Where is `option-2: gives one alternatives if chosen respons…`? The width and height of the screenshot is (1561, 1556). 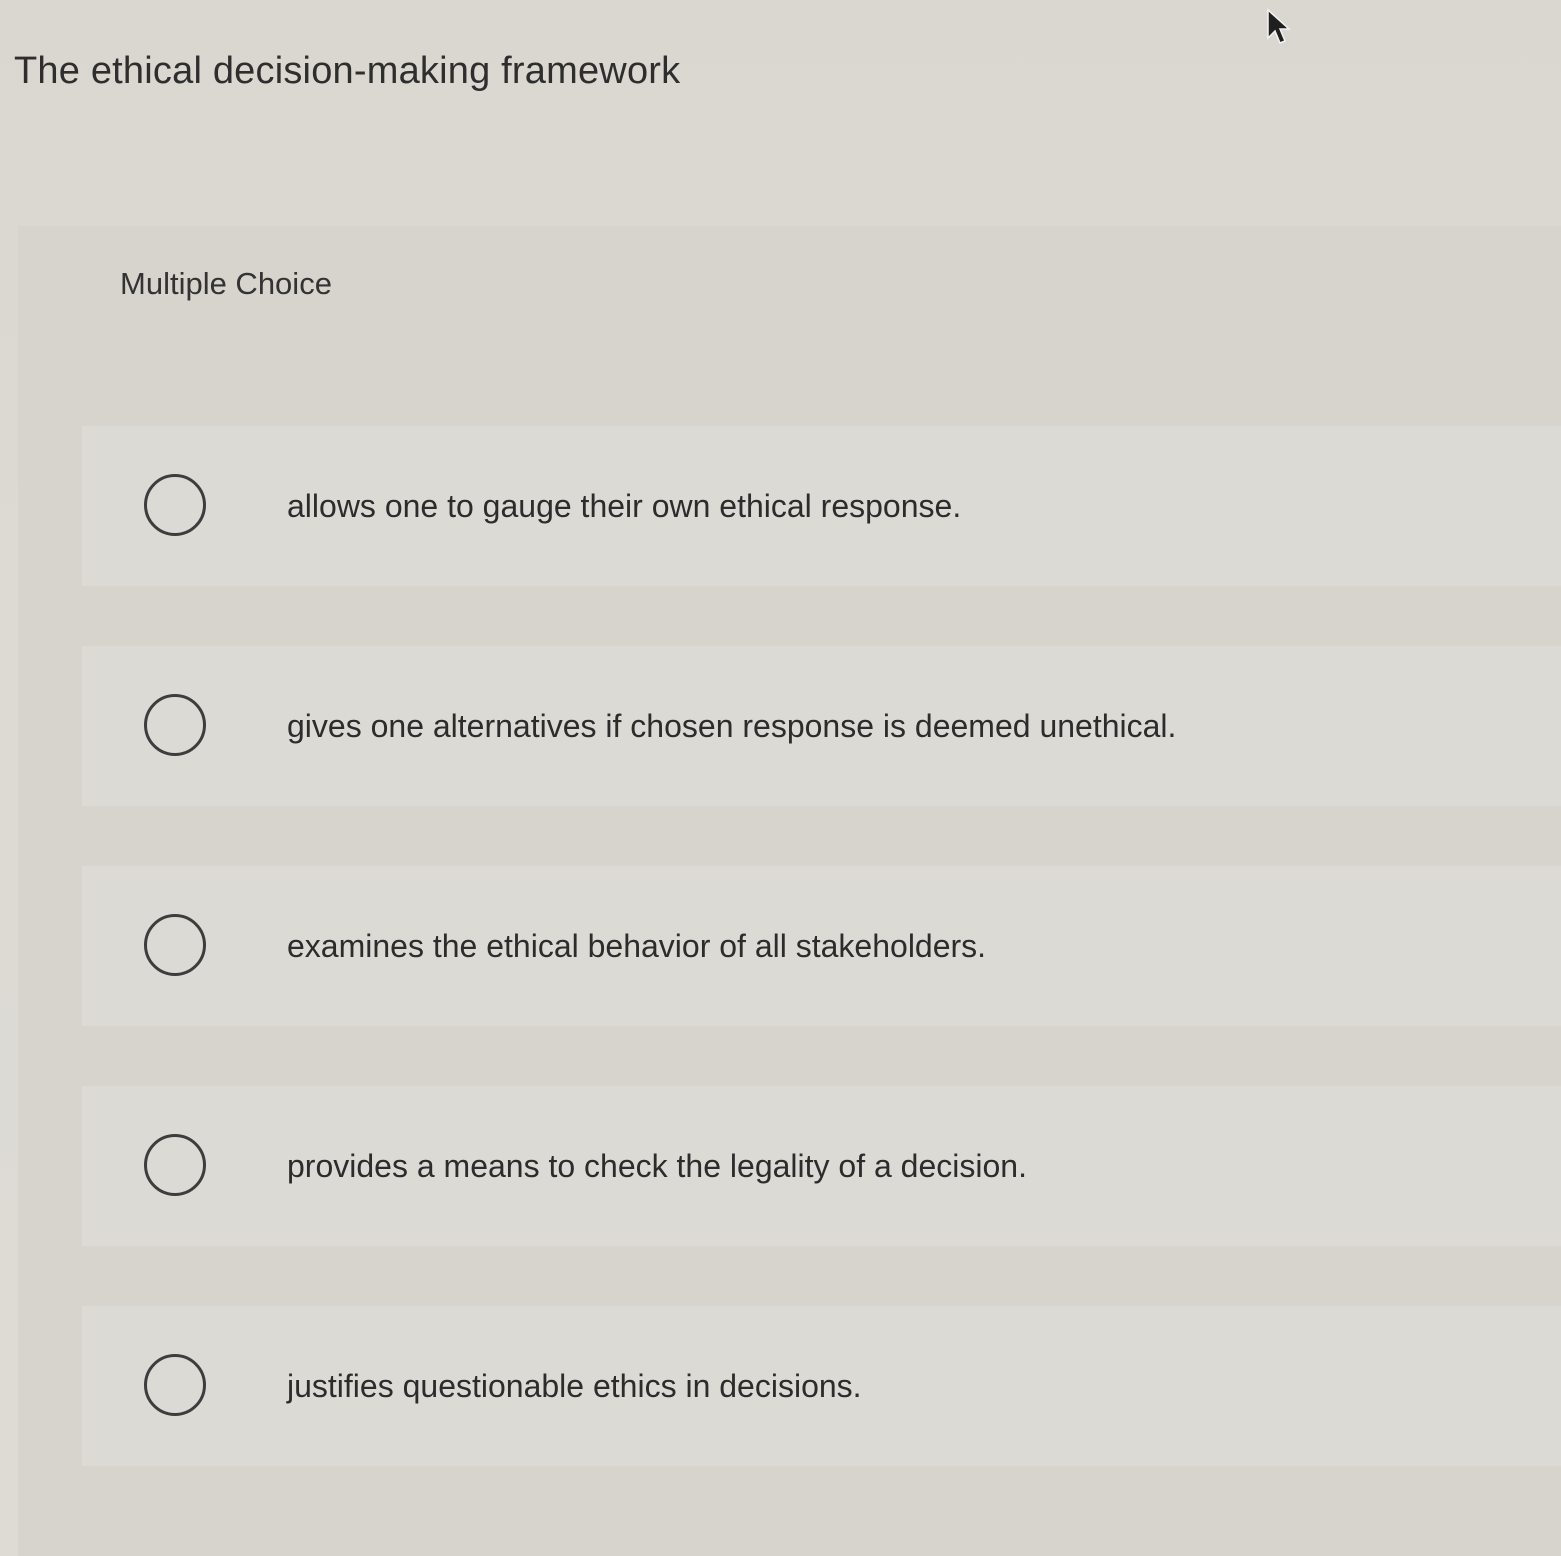 option-2: gives one alternatives if chosen respons… is located at coordinates (821, 726).